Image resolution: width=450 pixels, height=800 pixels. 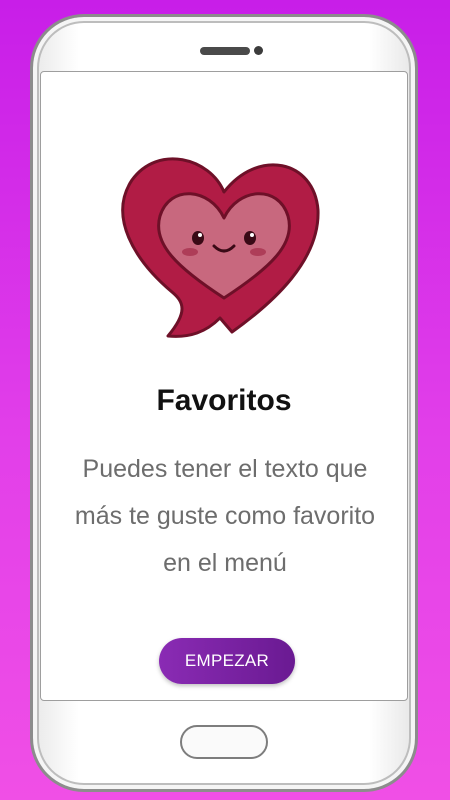 I want to click on heart-illustration, so click(x=224, y=242).